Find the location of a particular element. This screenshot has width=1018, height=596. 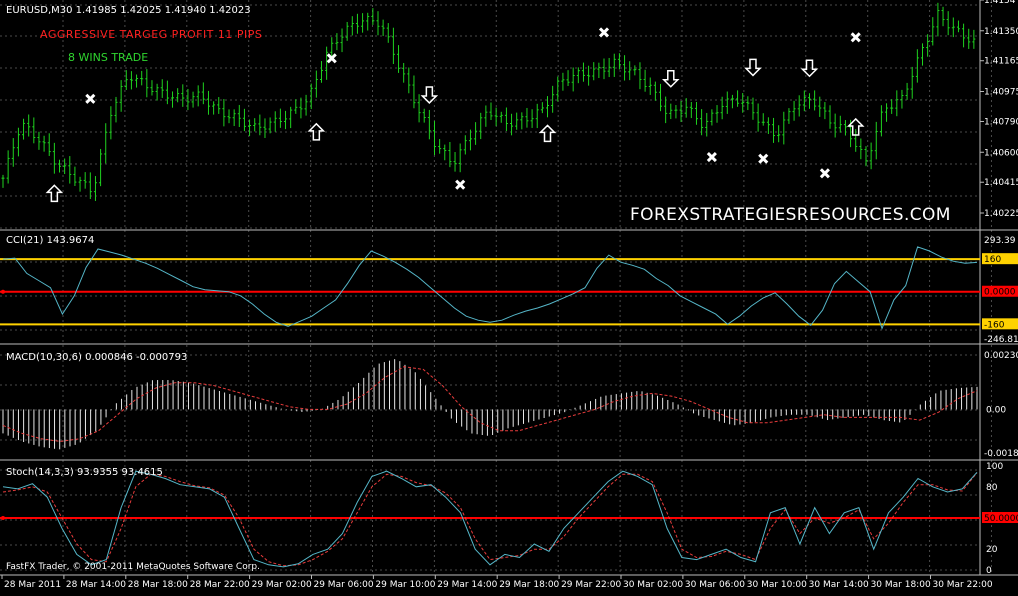

cci-level-160-label: 160 is located at coordinates (992, 260).